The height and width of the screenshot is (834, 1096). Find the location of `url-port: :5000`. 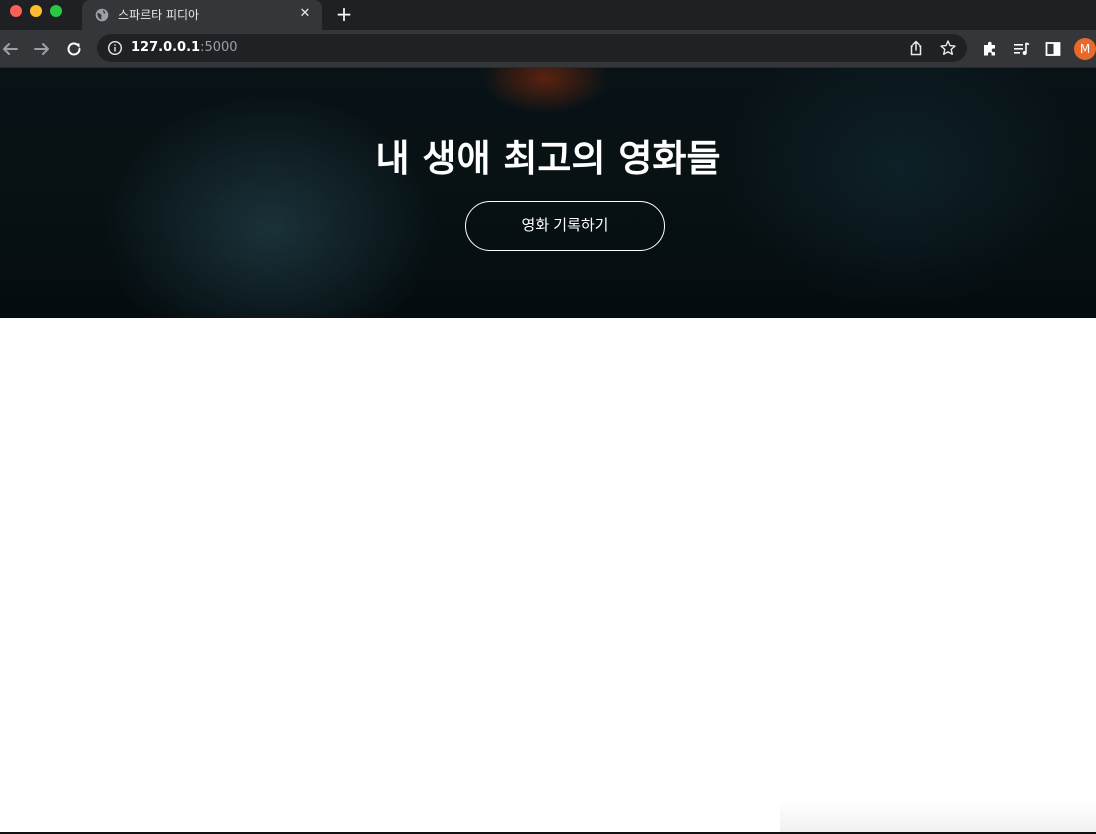

url-port: :5000 is located at coordinates (219, 47).